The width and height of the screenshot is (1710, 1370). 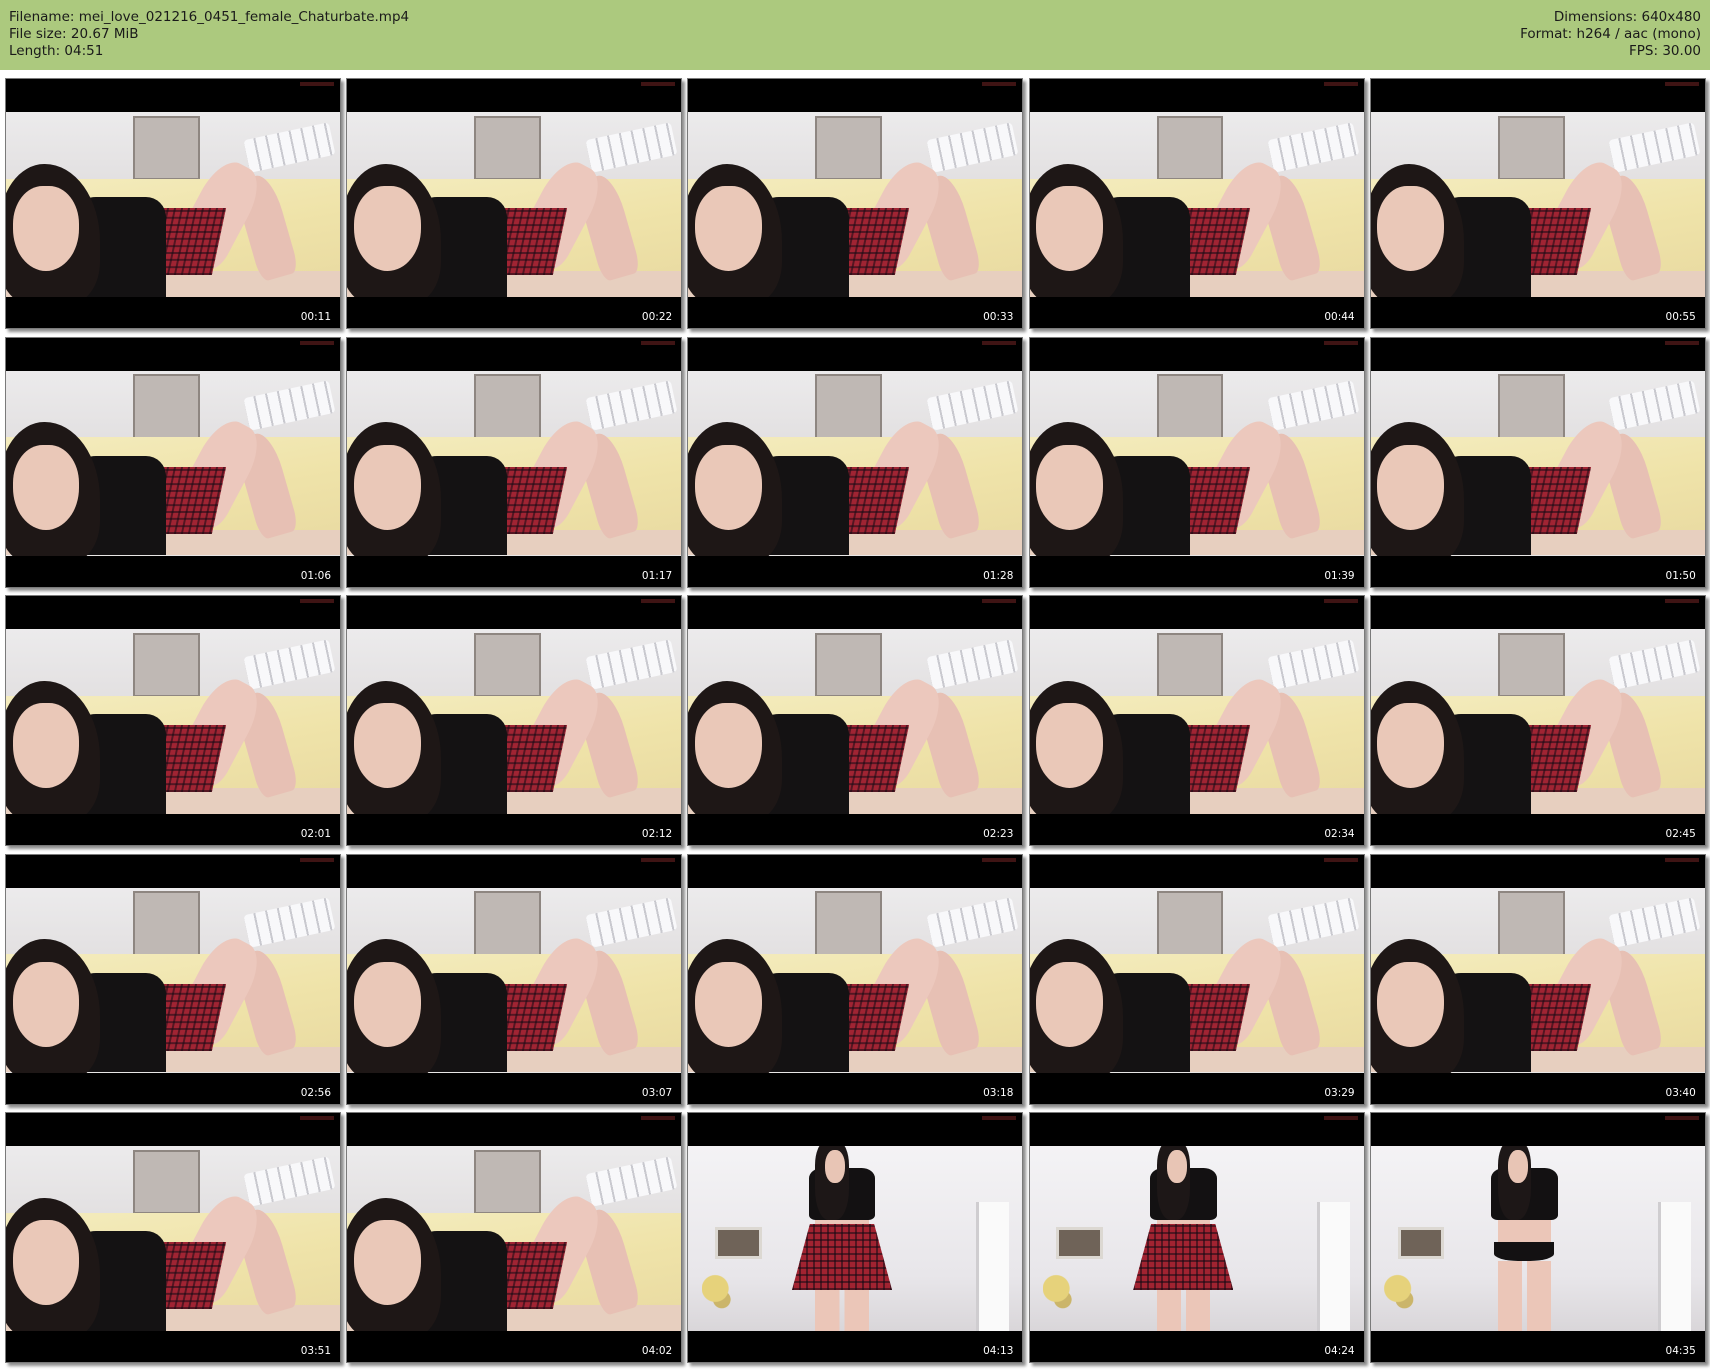 What do you see at coordinates (56, 51) in the screenshot?
I see `length-text: Length: 04:51` at bounding box center [56, 51].